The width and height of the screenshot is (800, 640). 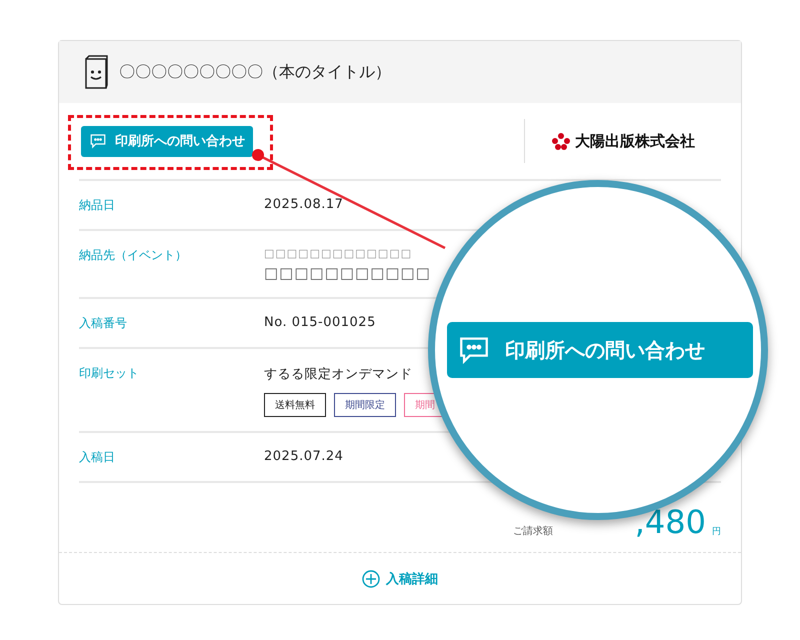 I want to click on field-value: □□□□□□□□□□□, so click(x=348, y=273).